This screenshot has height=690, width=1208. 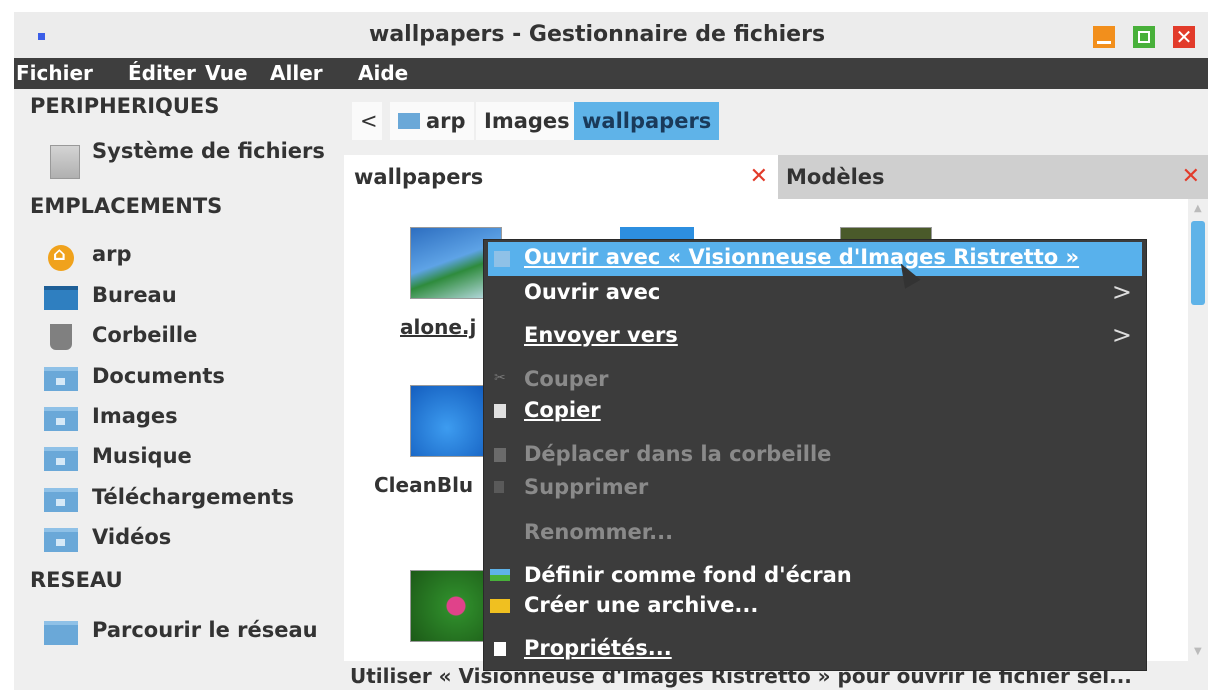 I want to click on desktop-icon, so click(x=61, y=298).